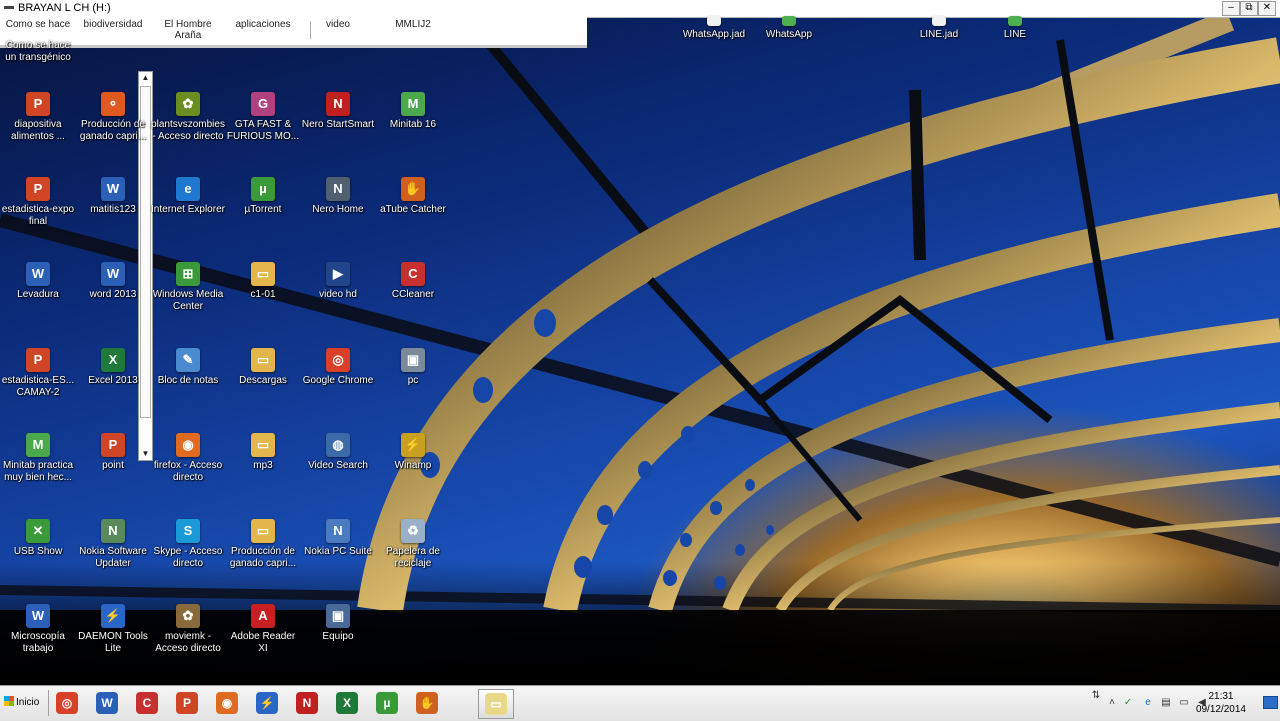  What do you see at coordinates (263, 281) in the screenshot?
I see `desktop-icon: ▭ c1-01` at bounding box center [263, 281].